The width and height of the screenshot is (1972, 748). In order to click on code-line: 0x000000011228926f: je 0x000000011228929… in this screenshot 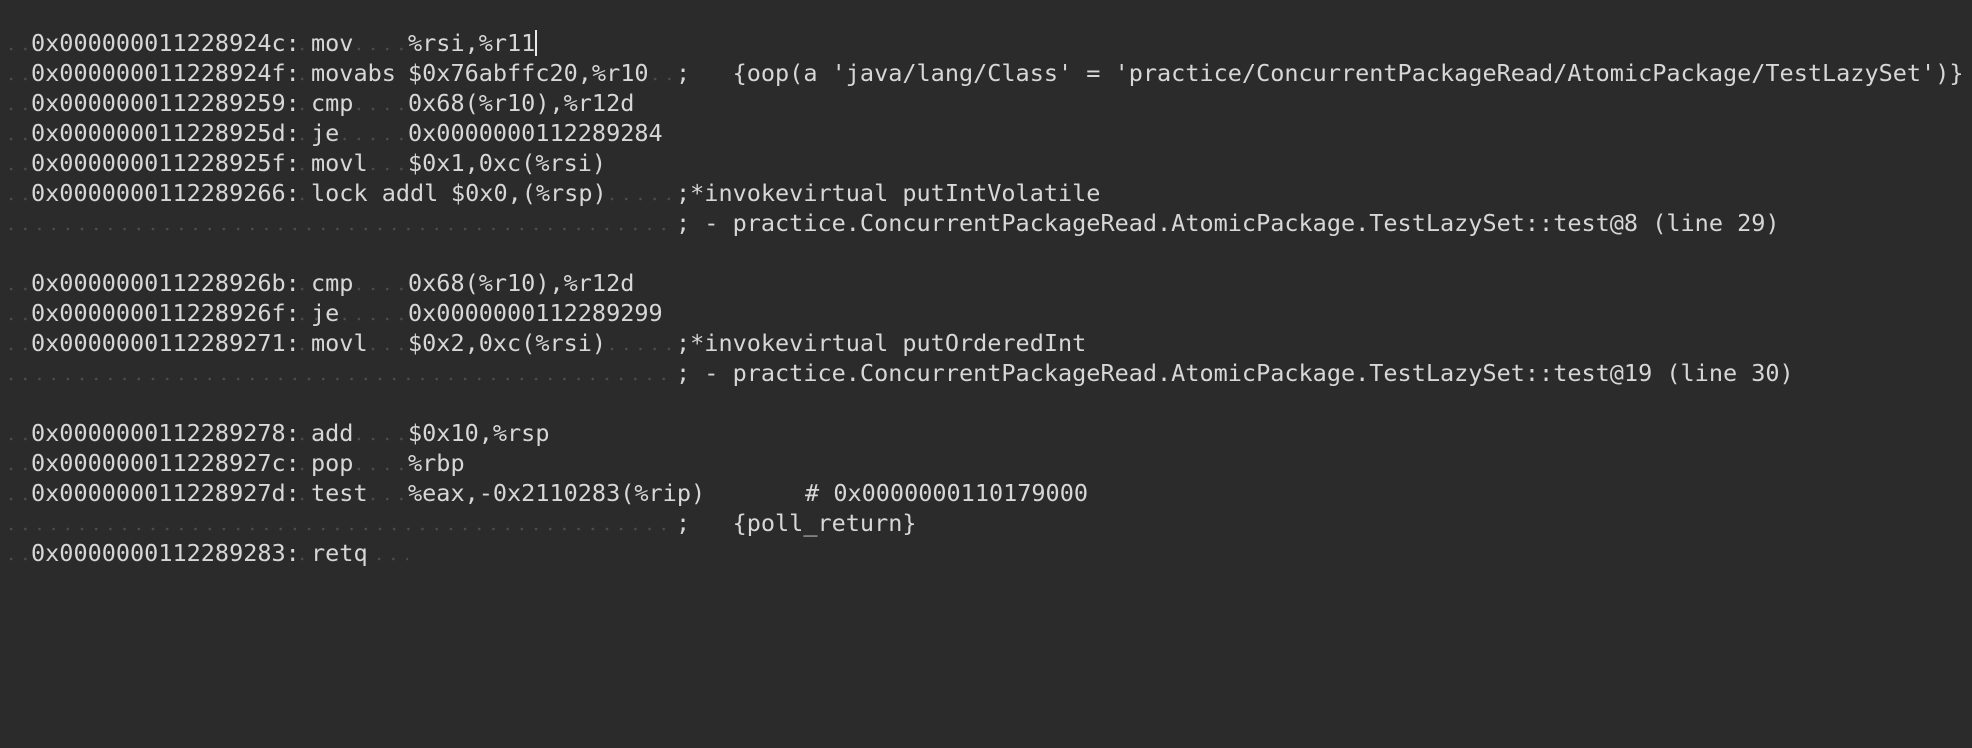, I will do `click(986, 313)`.